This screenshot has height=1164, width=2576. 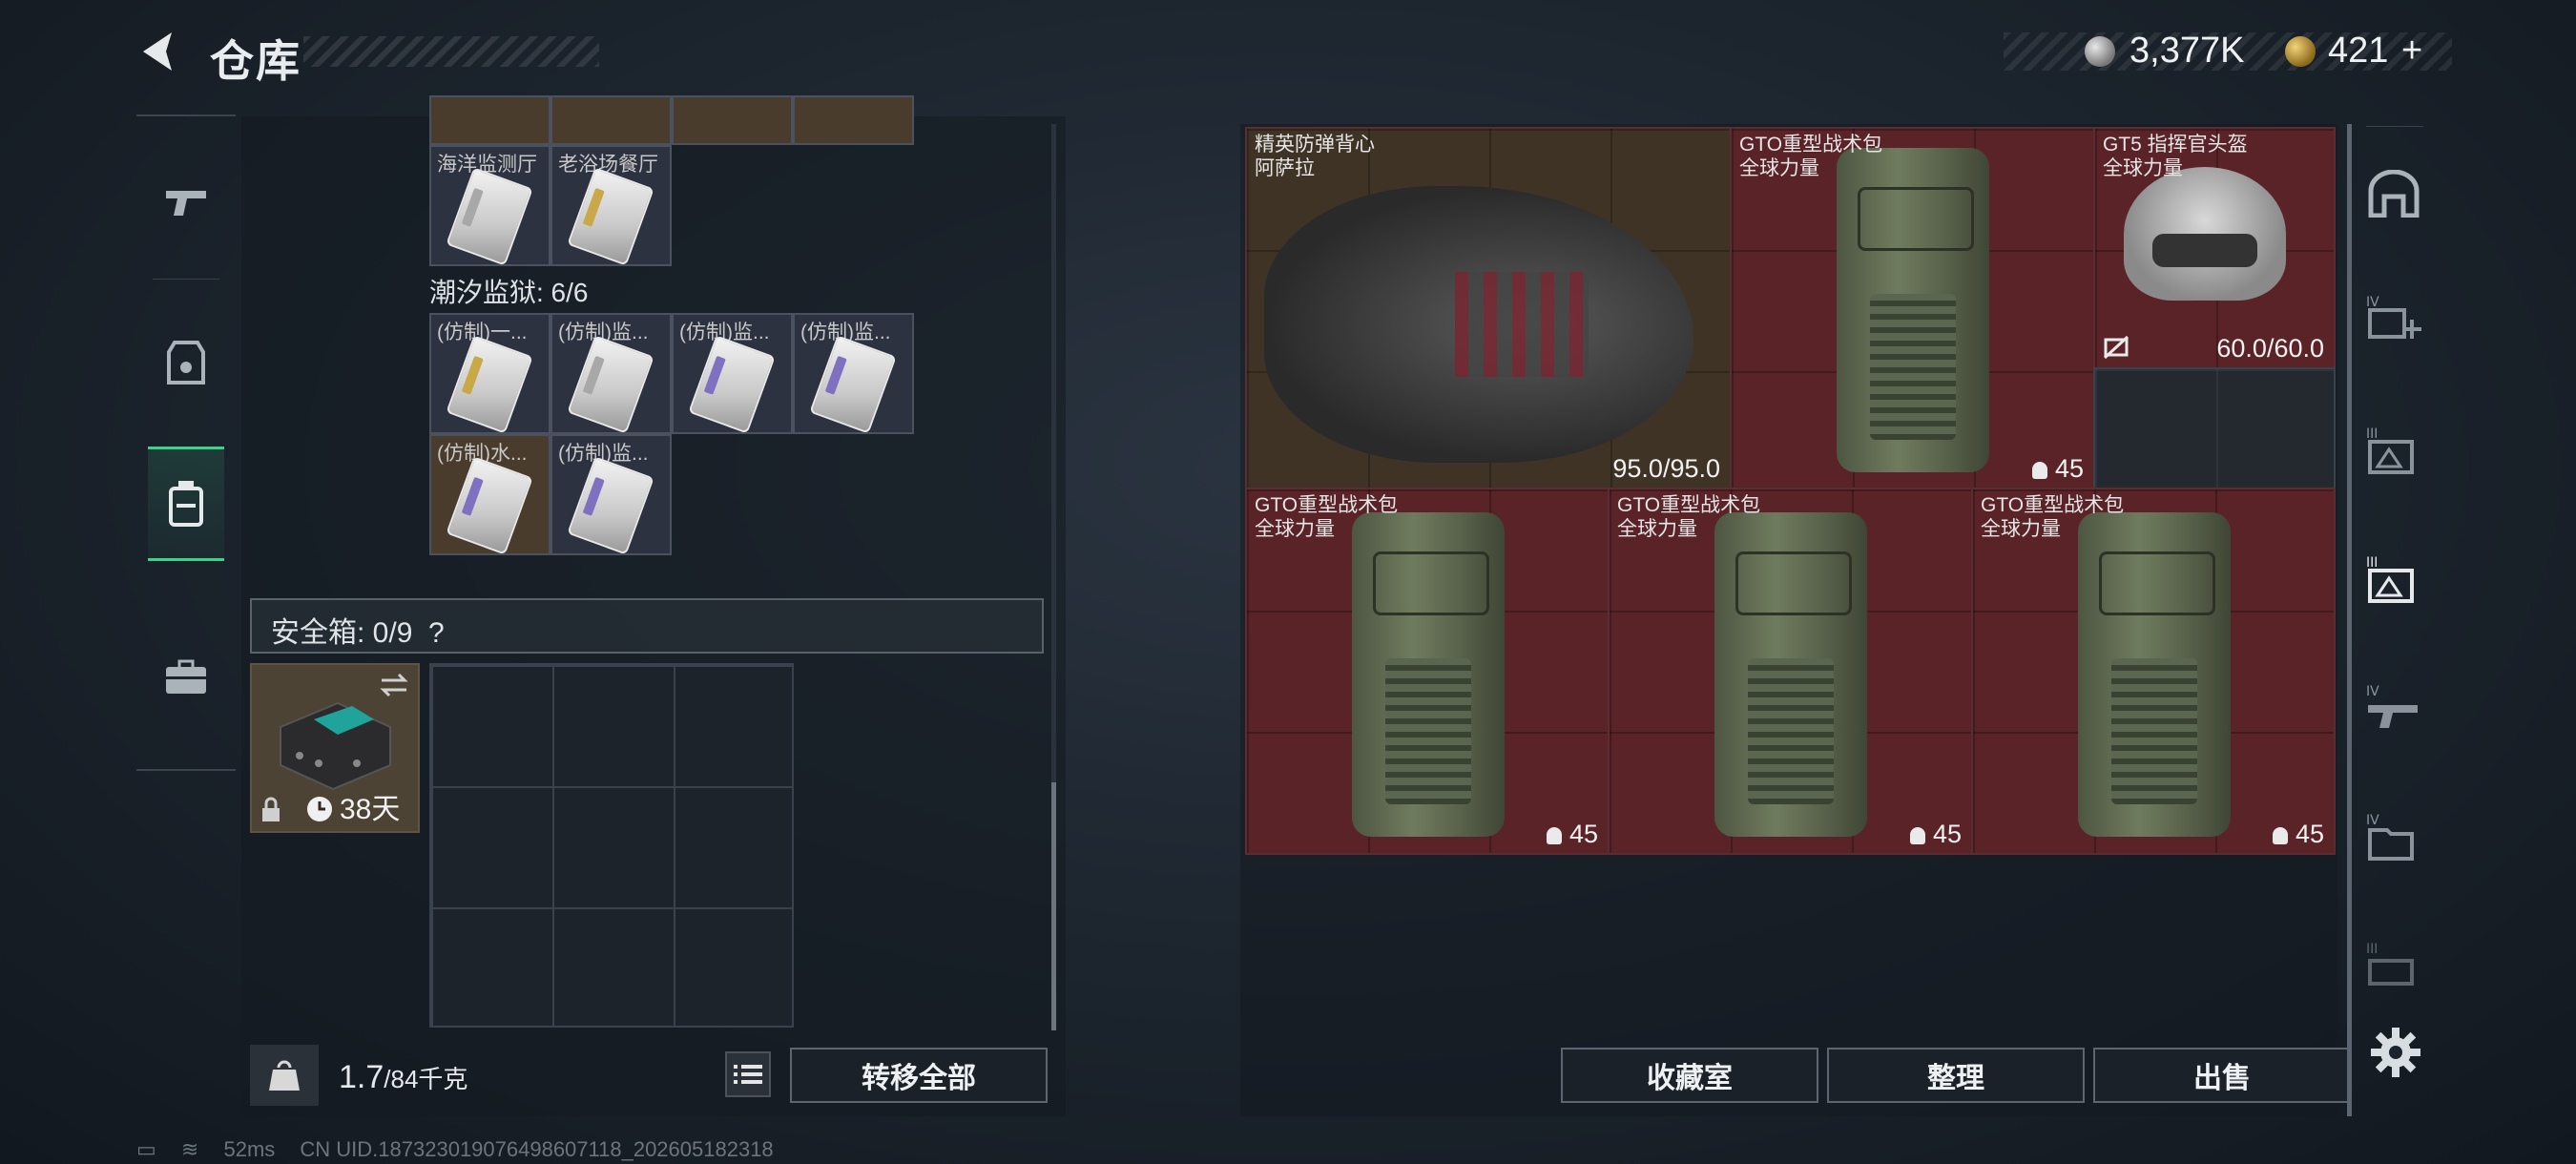 I want to click on keycard-slot: 海洋监测厅, so click(x=490, y=206).